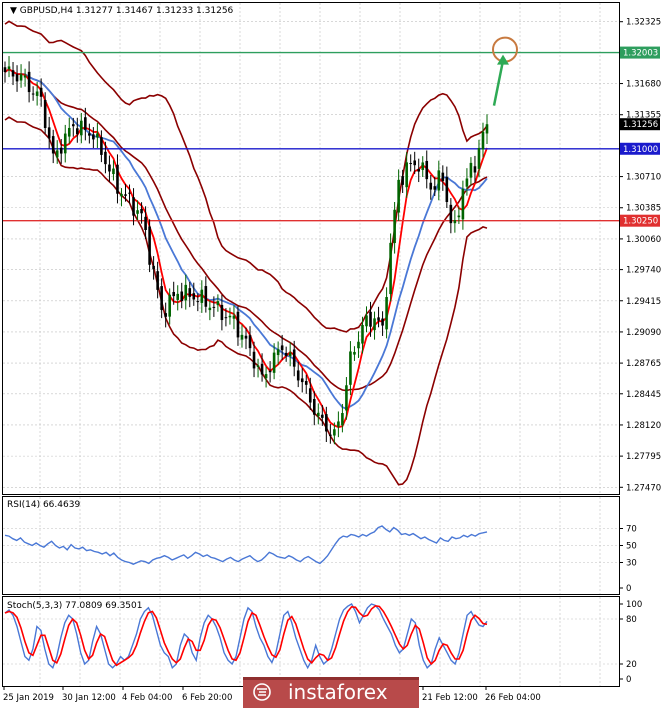 The width and height of the screenshot is (665, 708). Describe the element at coordinates (89, 698) in the screenshot. I see `time-tick-label: 30 Jan 12:00` at that location.